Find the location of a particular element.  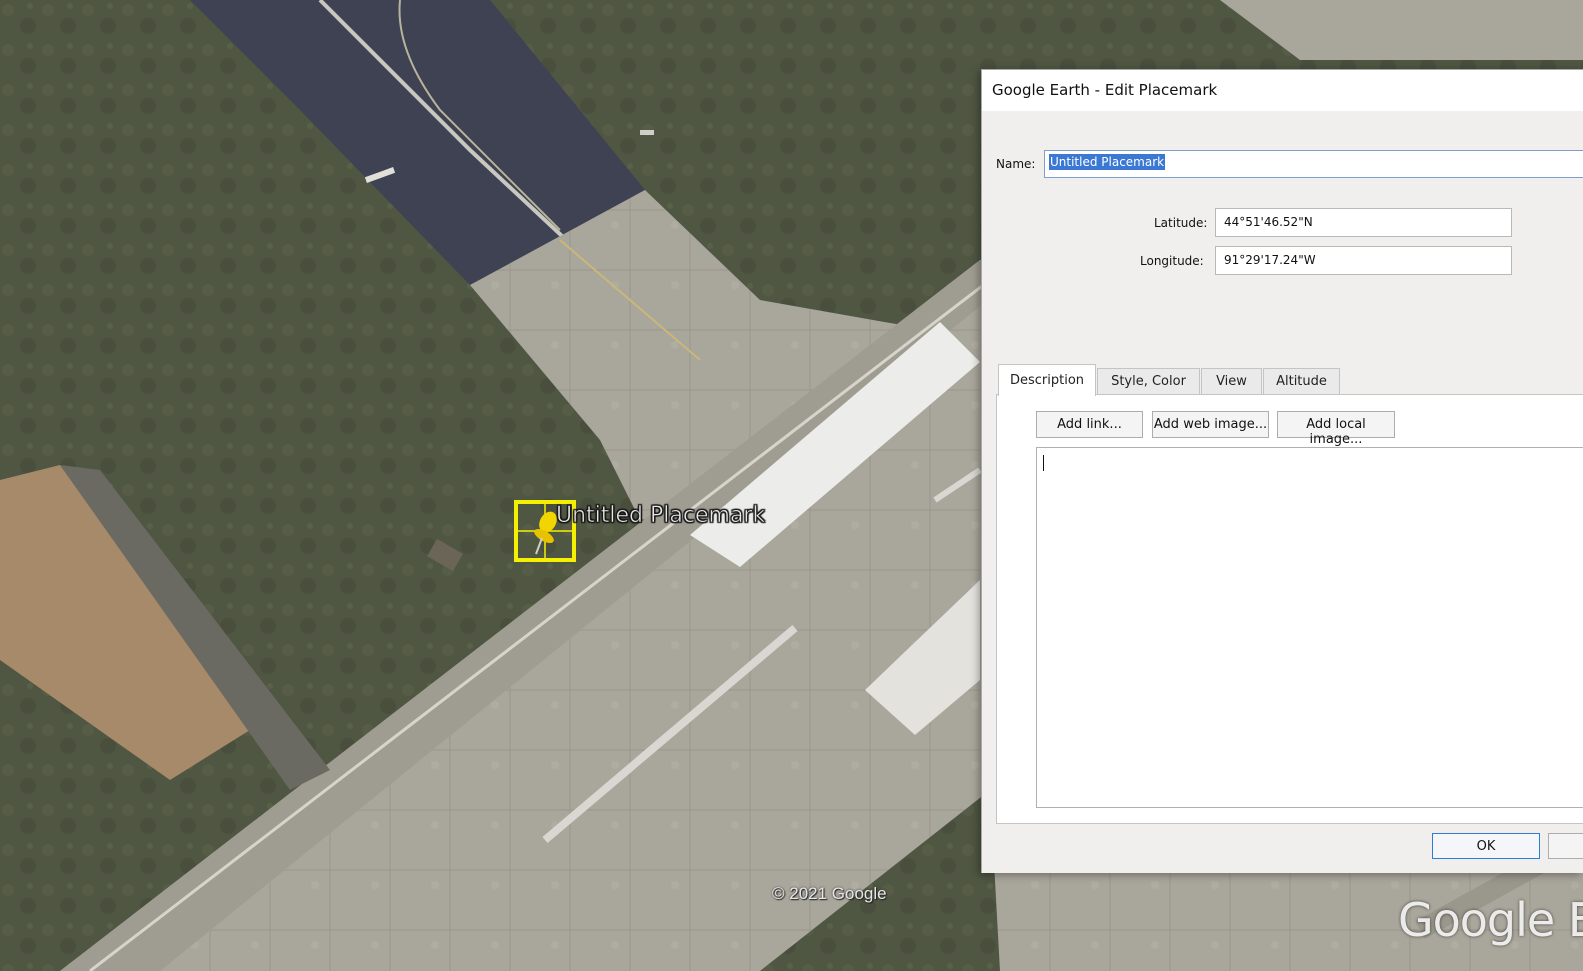

latitude-label: Latitude: is located at coordinates (1181, 223).